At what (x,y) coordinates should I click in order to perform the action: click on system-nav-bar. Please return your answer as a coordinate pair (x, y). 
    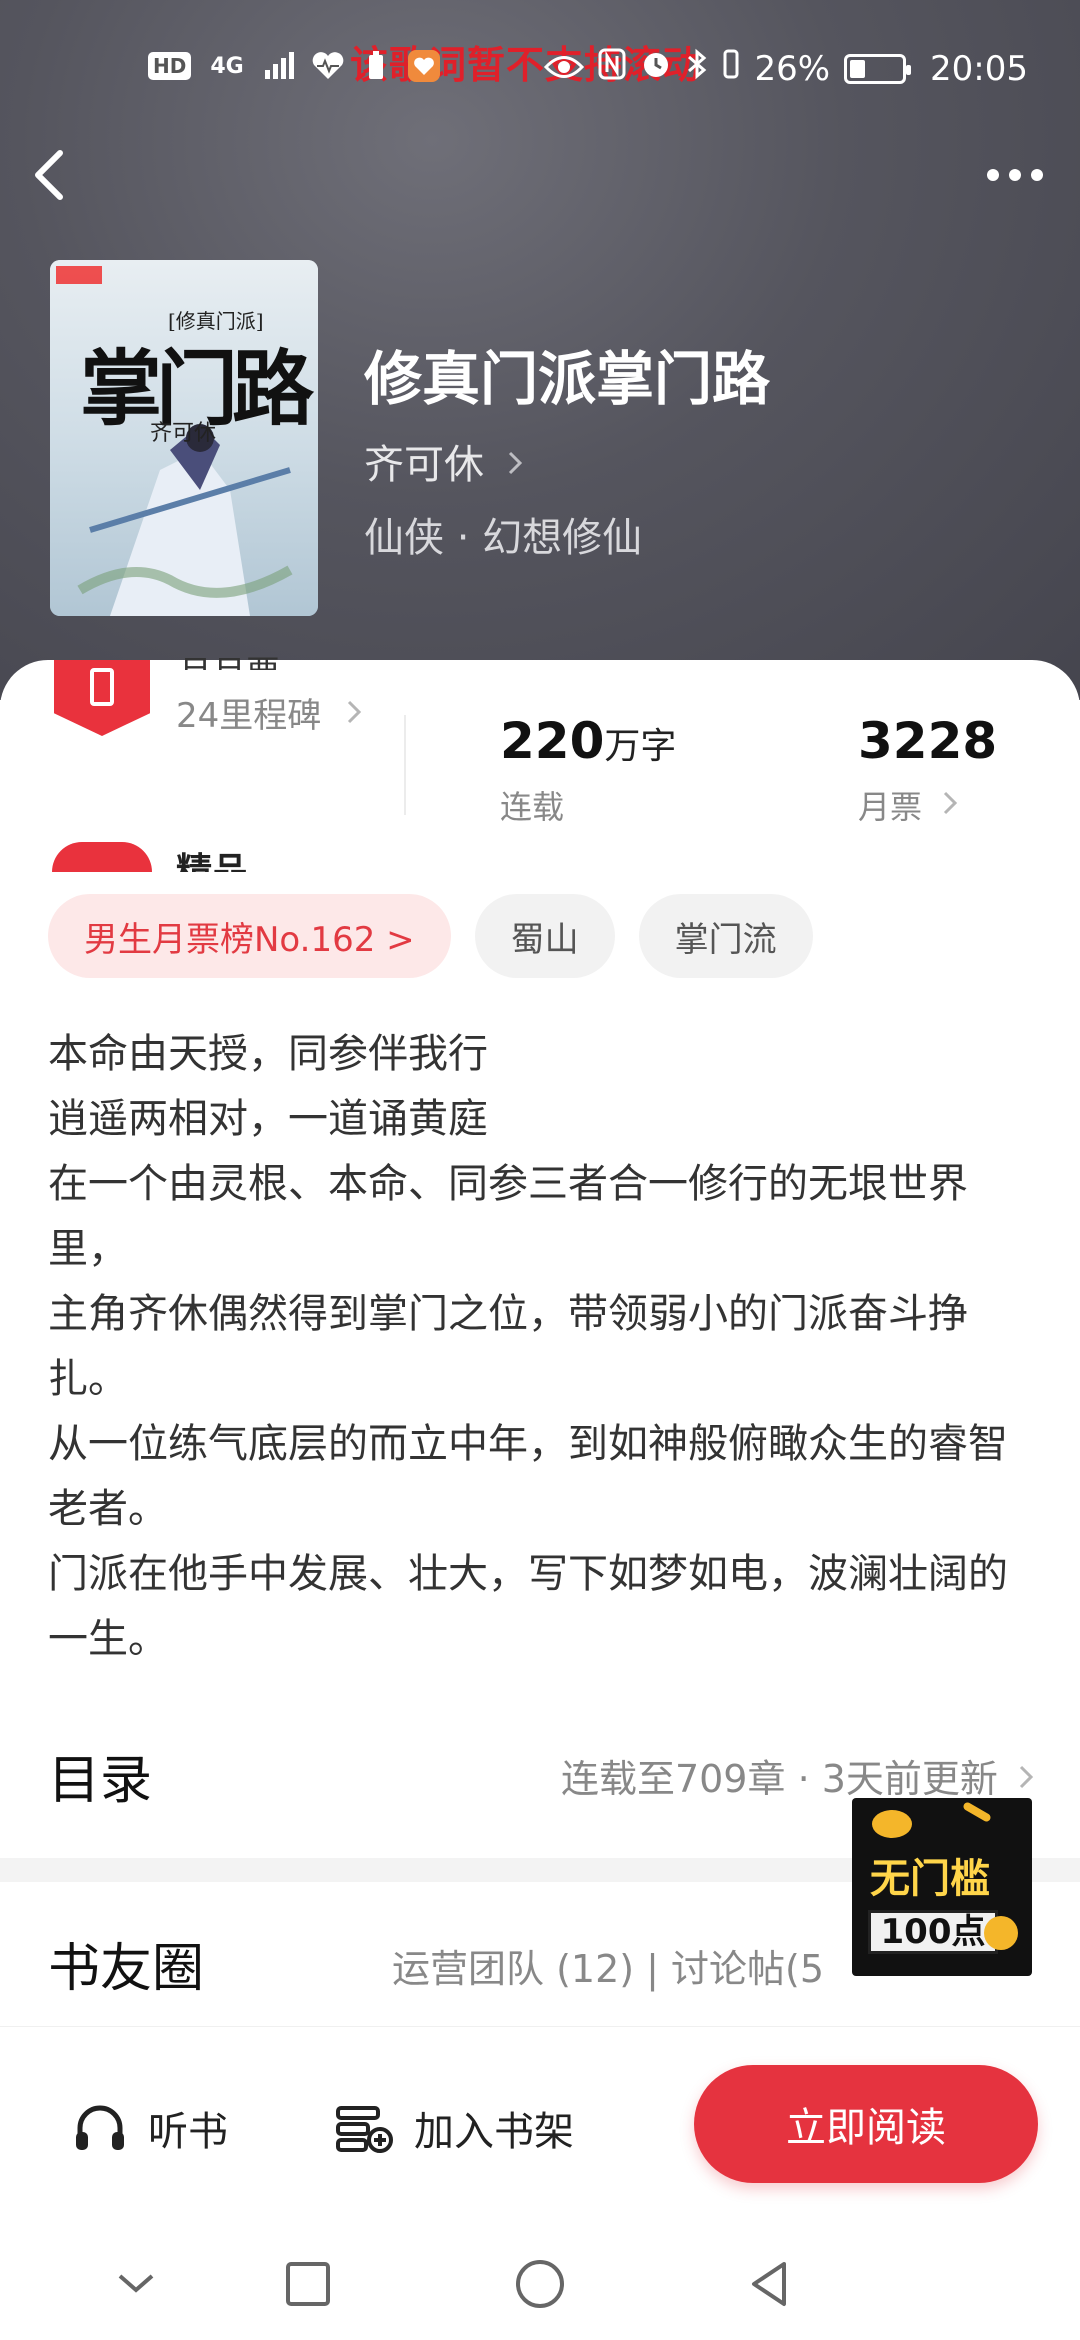
    Looking at the image, I should click on (540, 2278).